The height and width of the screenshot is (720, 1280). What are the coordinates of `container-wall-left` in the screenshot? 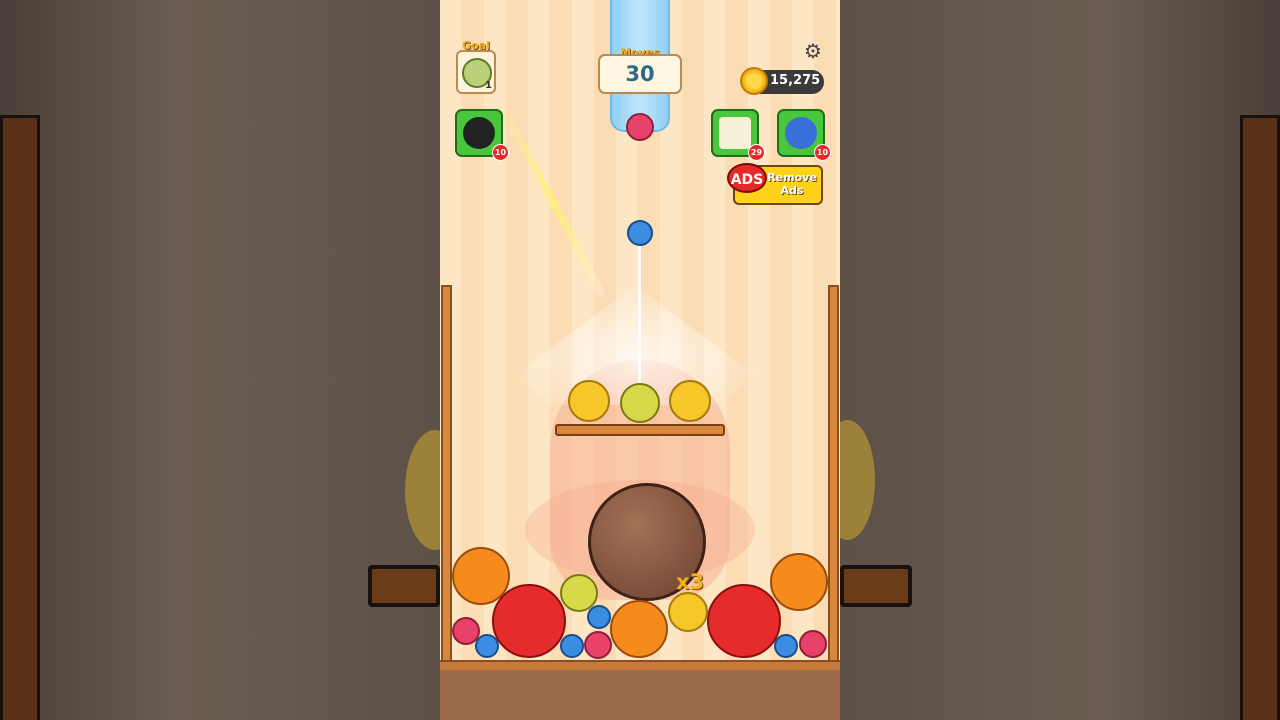 It's located at (446, 477).